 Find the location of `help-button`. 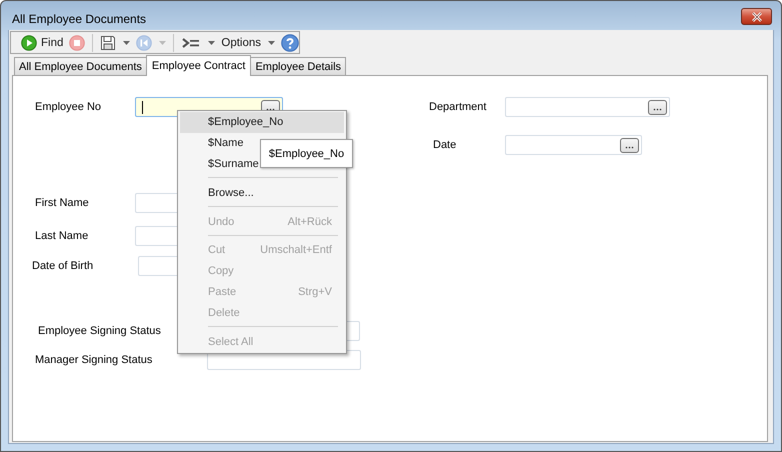

help-button is located at coordinates (290, 43).